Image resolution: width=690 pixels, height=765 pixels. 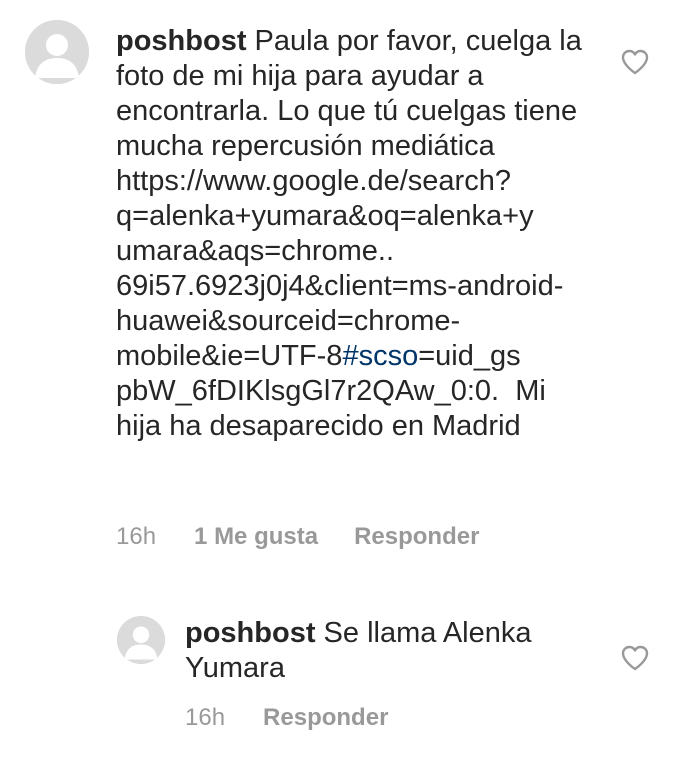 I want to click on comment-meta: 16h 1 Me gusta Responder, so click(x=297, y=537).